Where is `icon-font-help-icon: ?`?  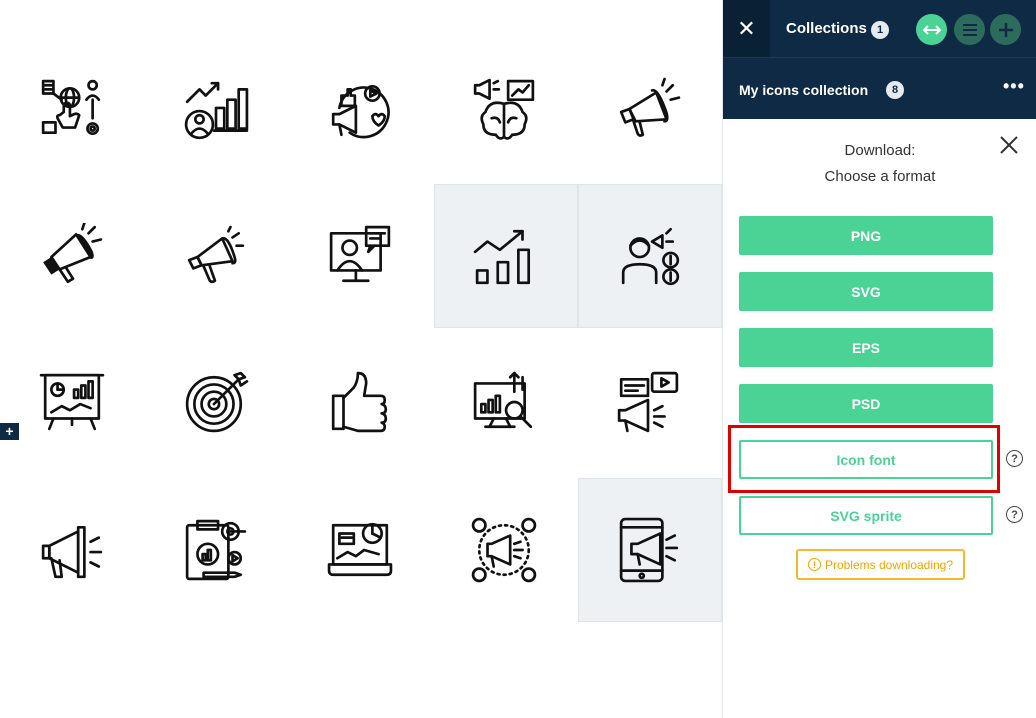 icon-font-help-icon: ? is located at coordinates (1014, 458).